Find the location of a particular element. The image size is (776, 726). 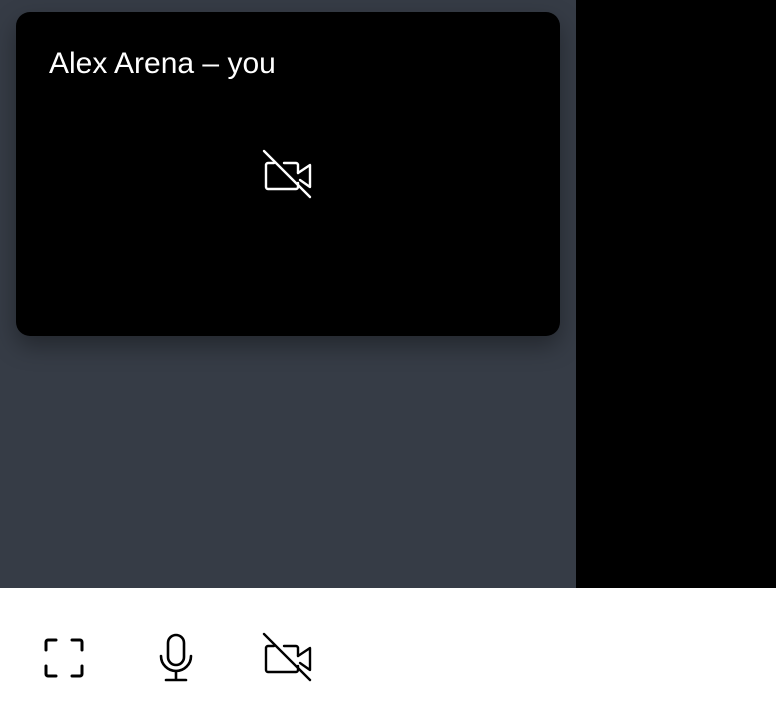

camera-toggle-button is located at coordinates (288, 658).